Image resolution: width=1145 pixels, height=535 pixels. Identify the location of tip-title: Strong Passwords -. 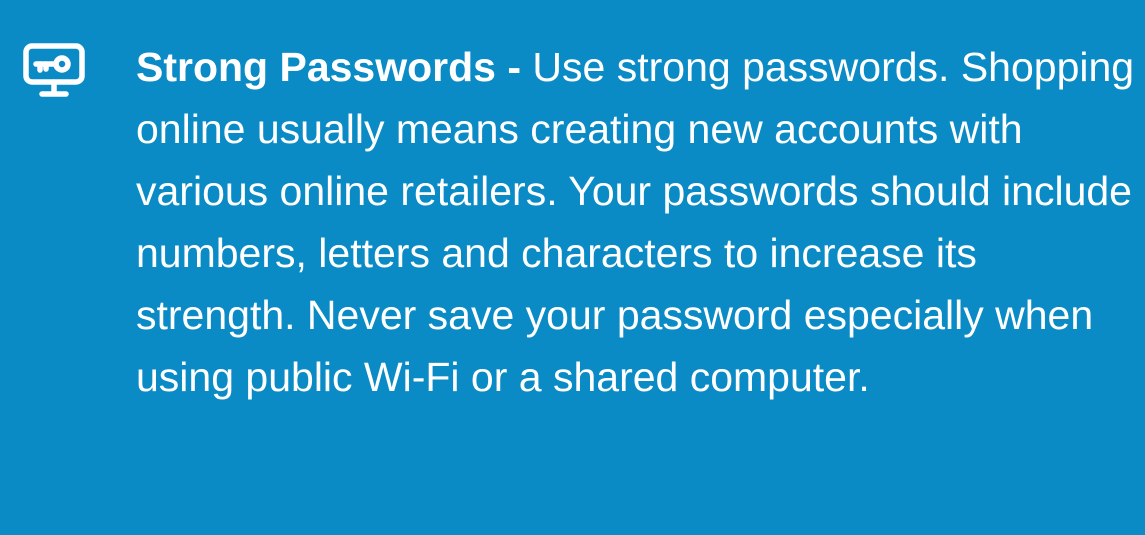
(329, 67).